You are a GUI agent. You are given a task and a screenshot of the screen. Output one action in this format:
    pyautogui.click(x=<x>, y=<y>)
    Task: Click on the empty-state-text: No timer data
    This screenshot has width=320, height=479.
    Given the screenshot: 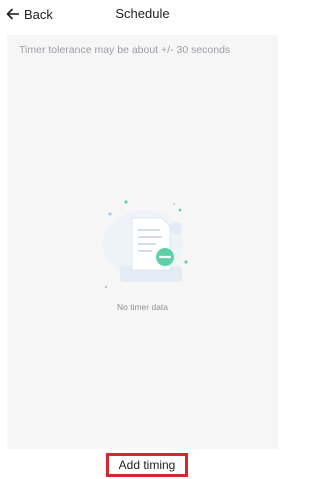 What is the action you would take?
    pyautogui.click(x=142, y=307)
    